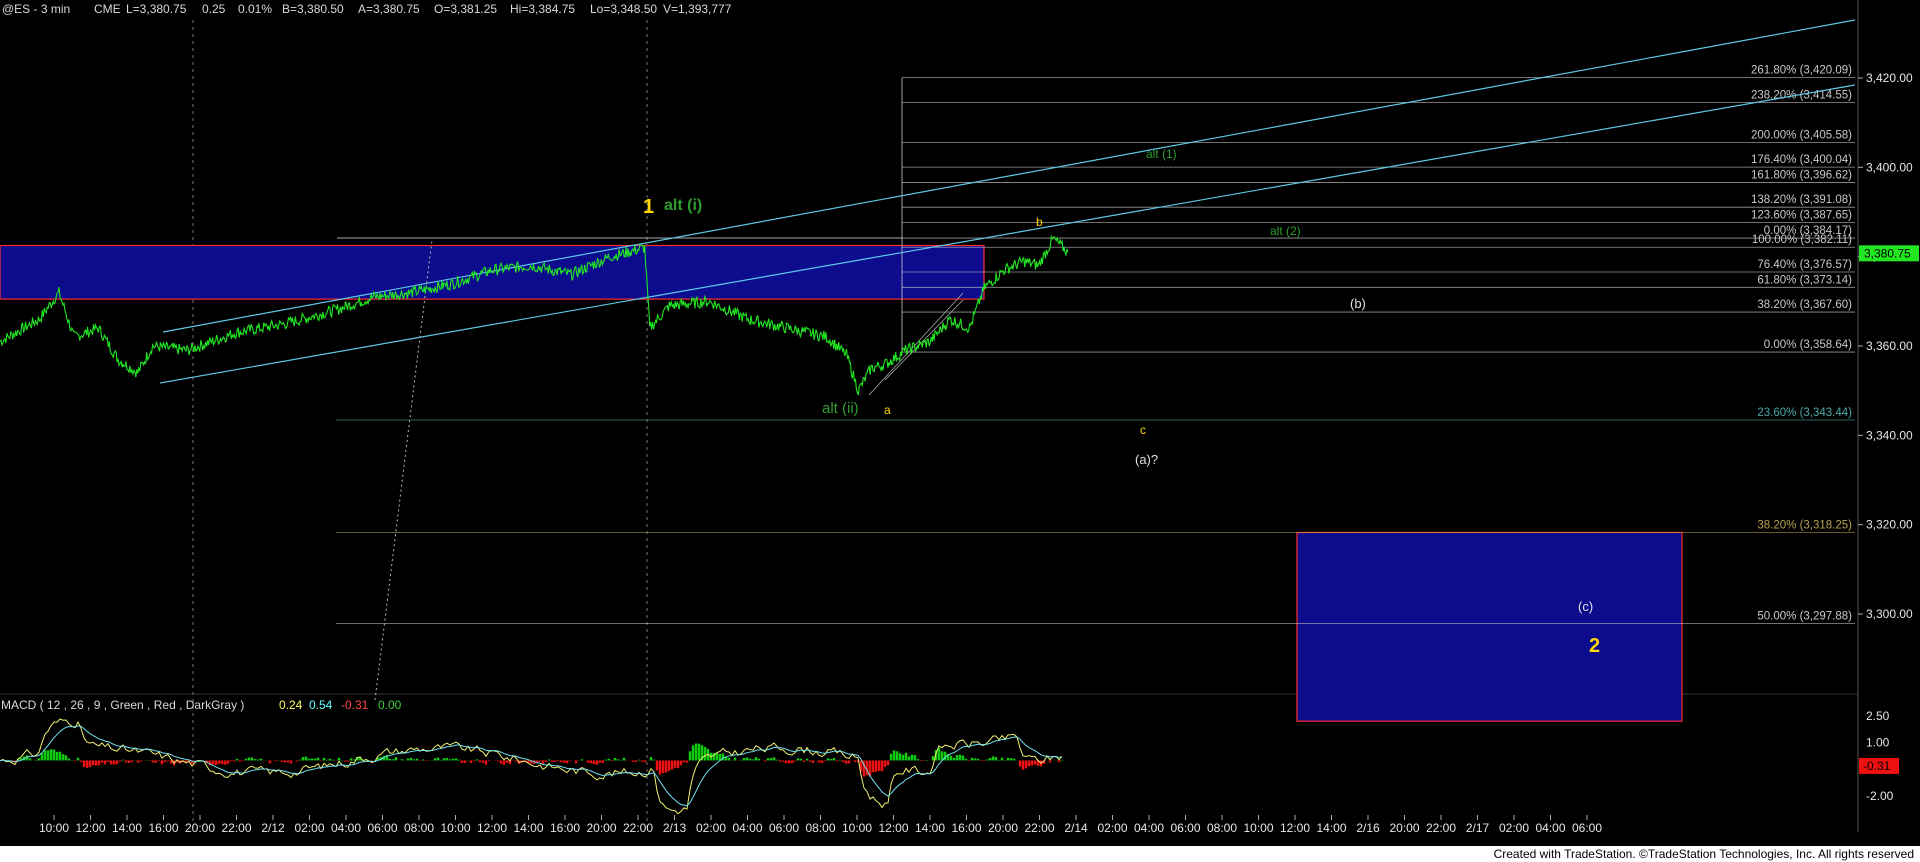 The image size is (1920, 862). I want to click on fib-level-label: 176.40% (3,400.04), so click(1801, 160).